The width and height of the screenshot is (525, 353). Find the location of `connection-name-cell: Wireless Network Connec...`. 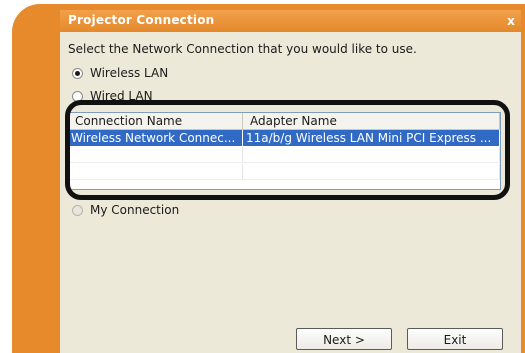

connection-name-cell: Wireless Network Connec... is located at coordinates (155, 138).